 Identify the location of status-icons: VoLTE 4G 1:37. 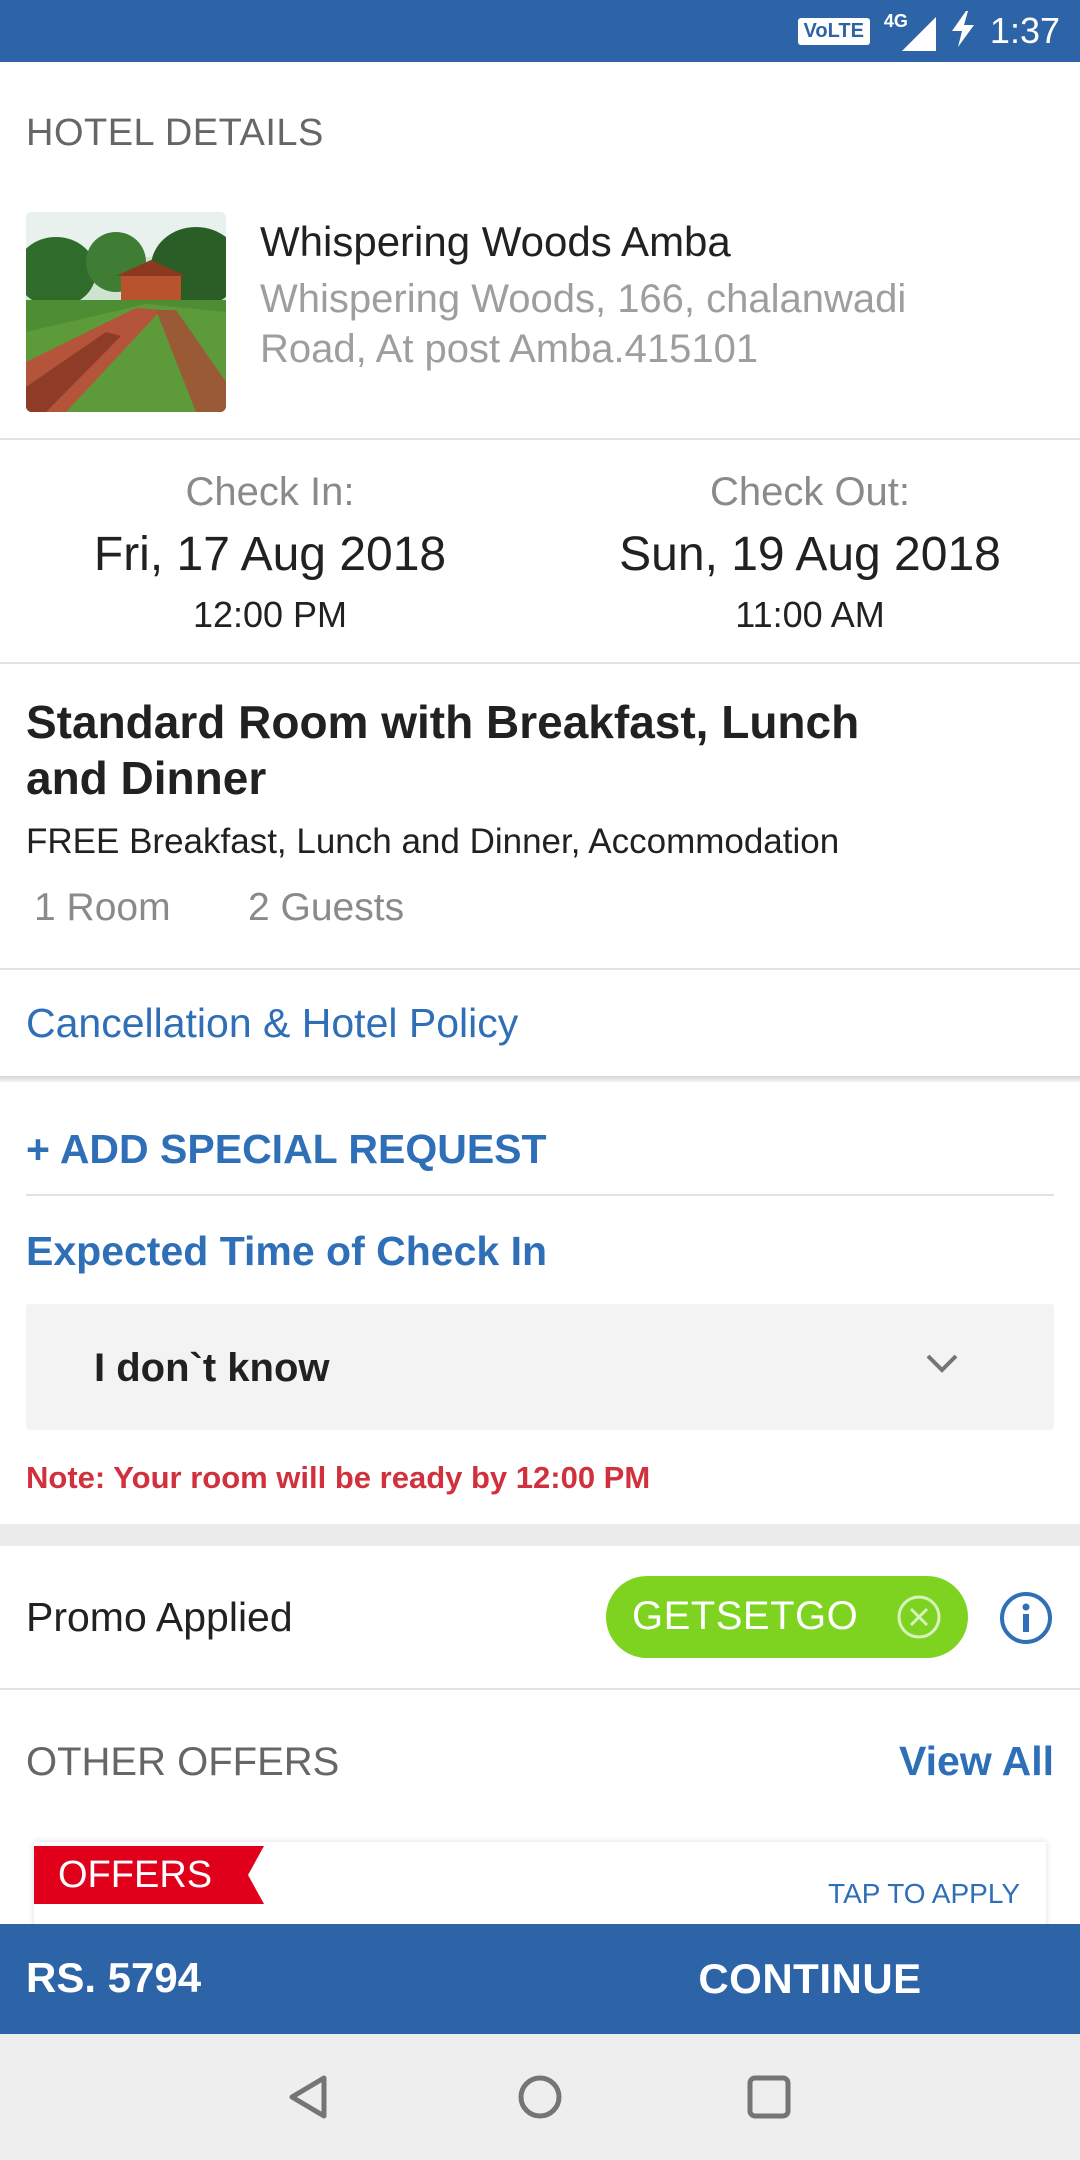
(928, 31).